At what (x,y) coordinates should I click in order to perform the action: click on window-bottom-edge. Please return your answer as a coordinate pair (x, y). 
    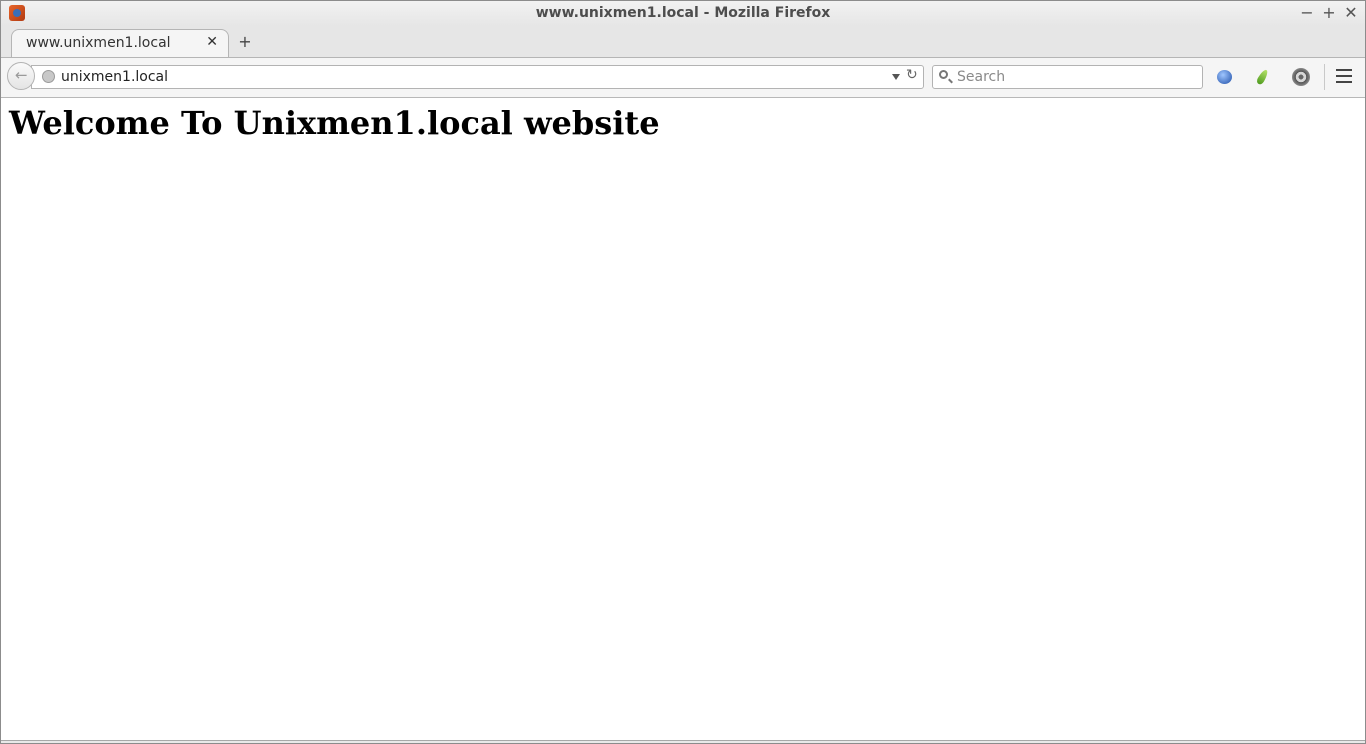
    Looking at the image, I should click on (683, 741).